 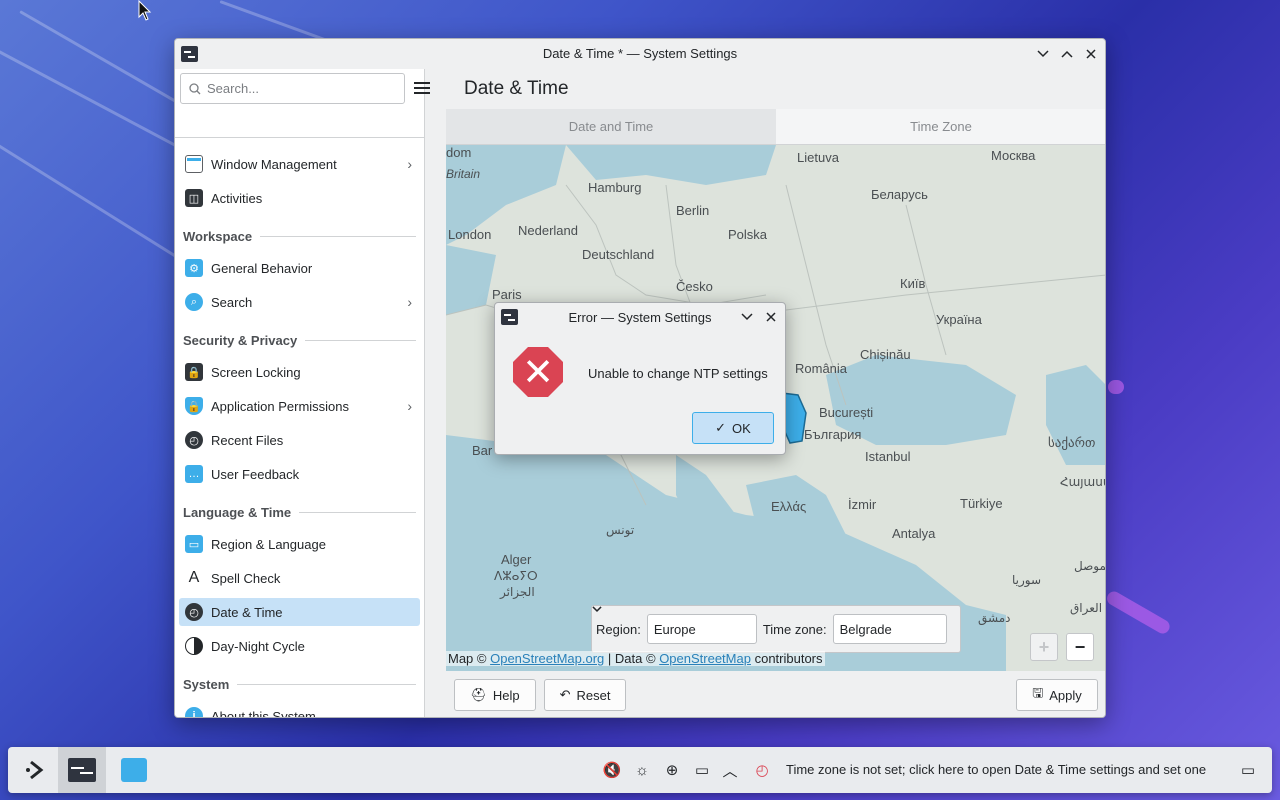 I want to click on map-label: Հայաստ, so click(x=1082, y=482).